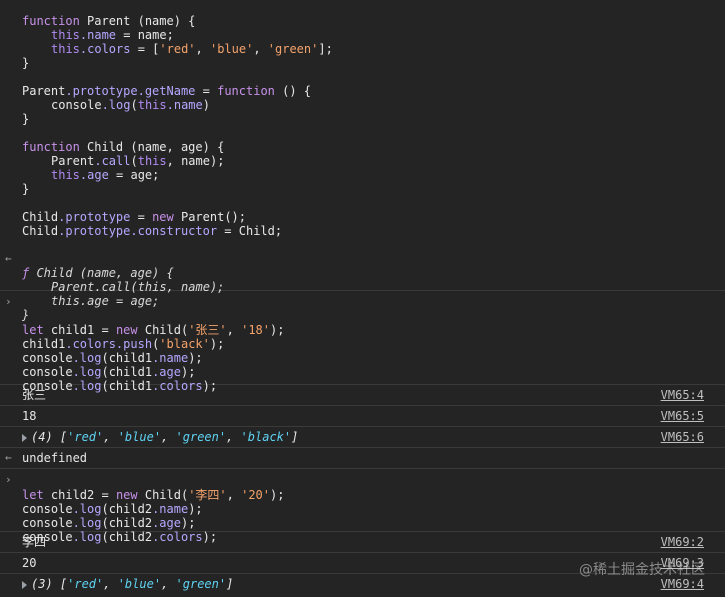  Describe the element at coordinates (362, 395) in the screenshot. I see `log-row: 张三 VM65:4` at that location.